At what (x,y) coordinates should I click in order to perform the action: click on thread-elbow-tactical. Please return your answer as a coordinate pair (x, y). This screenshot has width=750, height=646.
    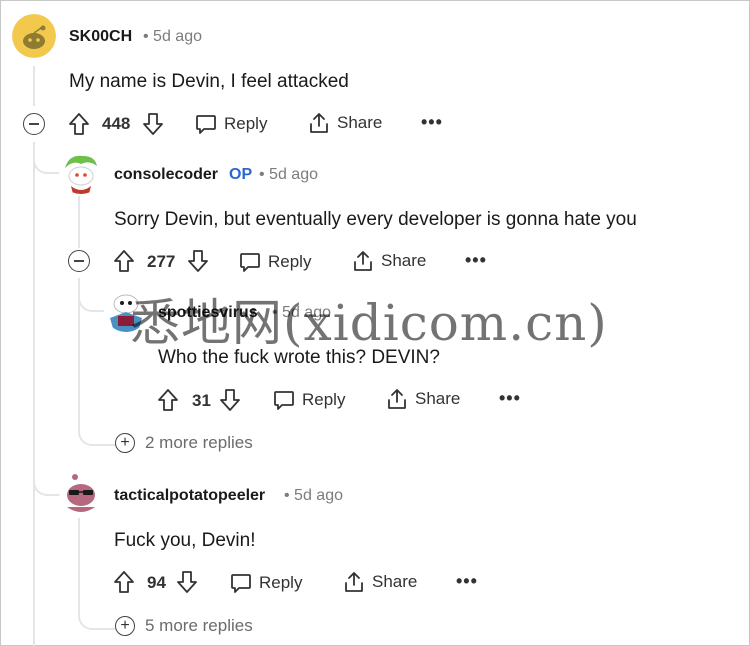
    Looking at the image, I should click on (47, 468).